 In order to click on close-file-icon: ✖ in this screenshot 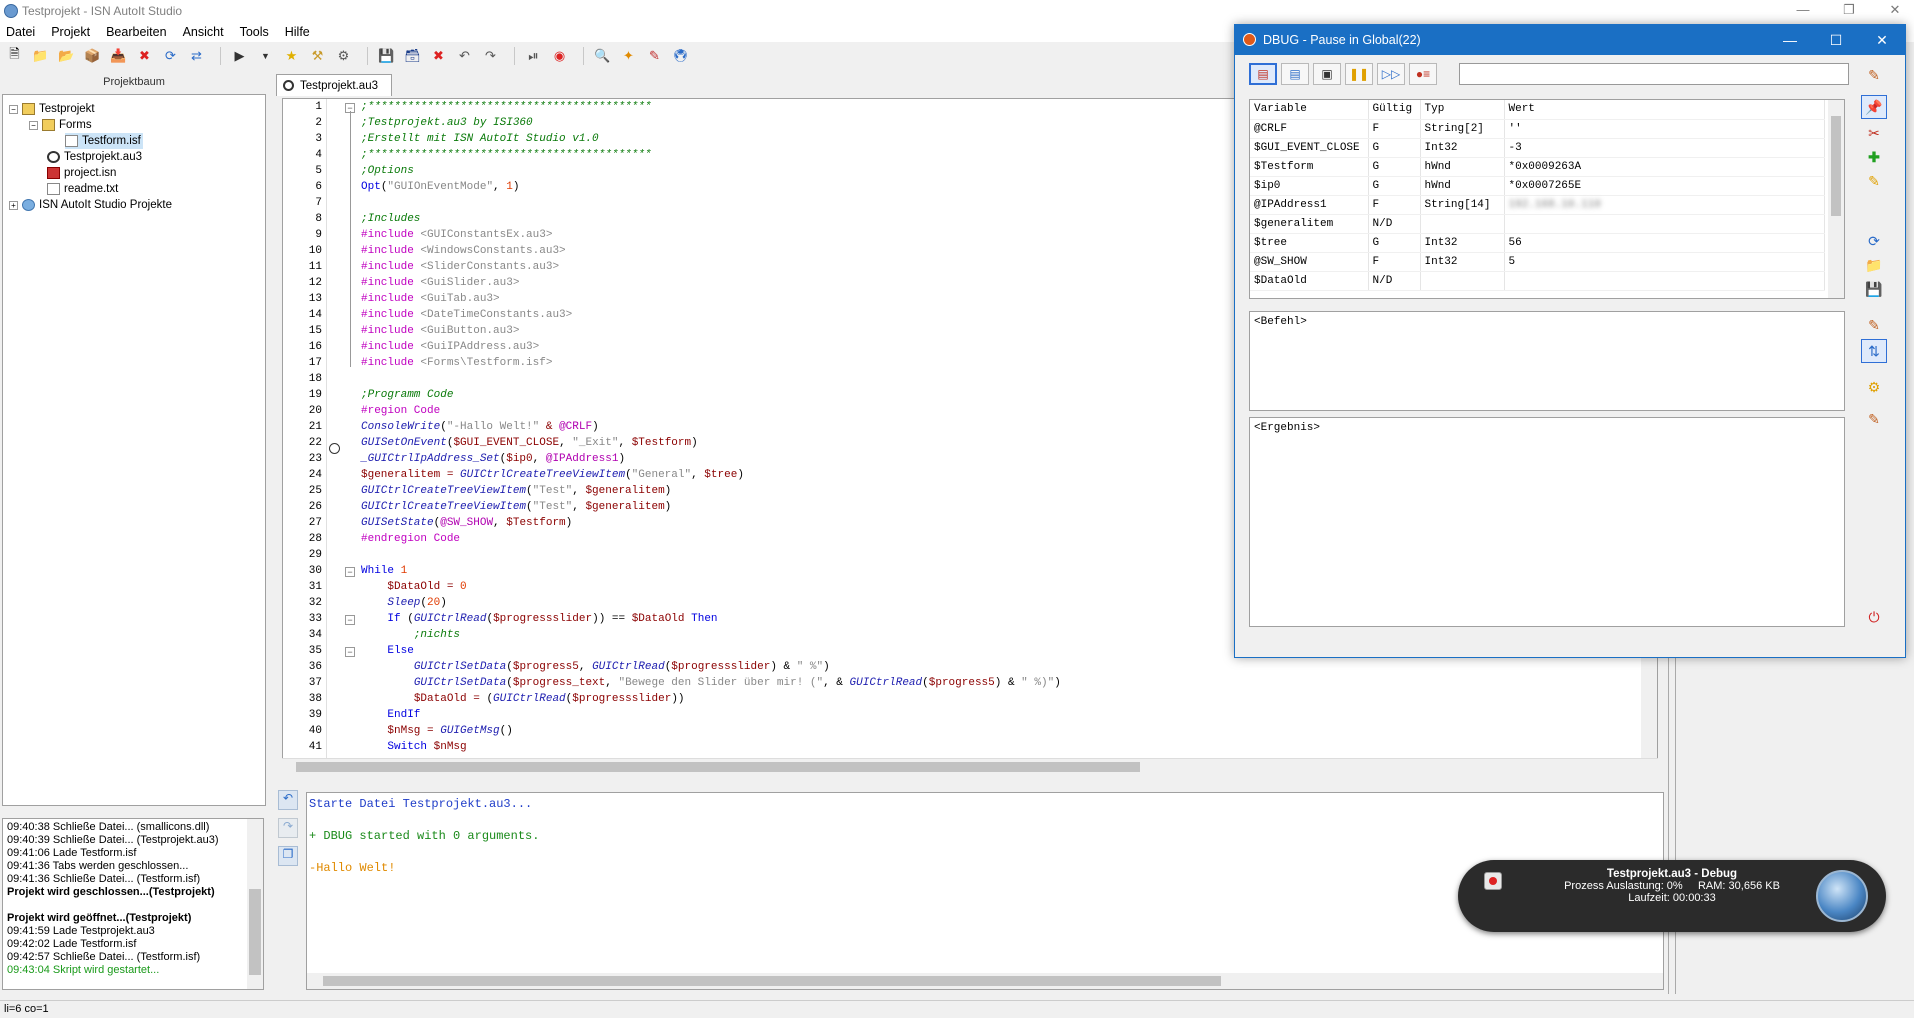, I will do `click(438, 56)`.